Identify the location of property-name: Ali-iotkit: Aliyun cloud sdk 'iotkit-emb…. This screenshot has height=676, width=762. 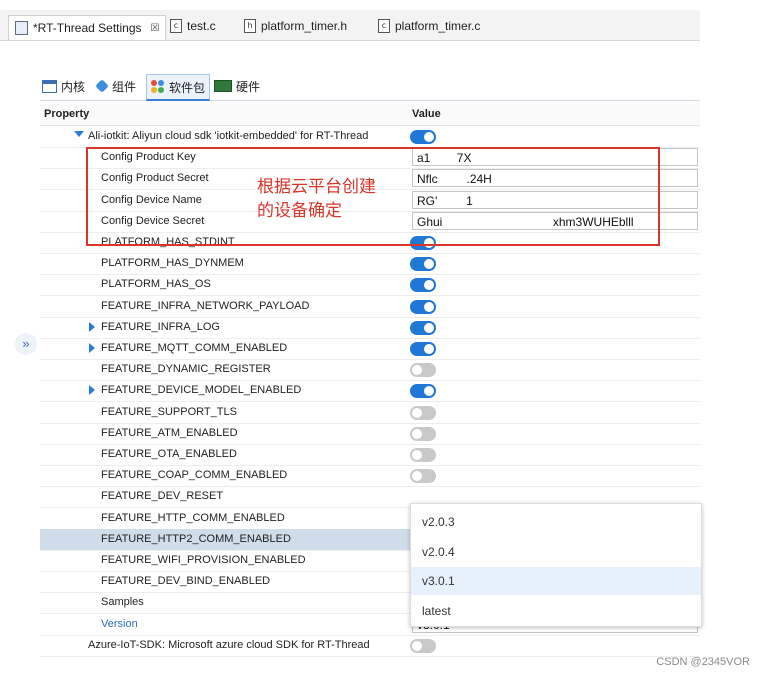
(228, 136).